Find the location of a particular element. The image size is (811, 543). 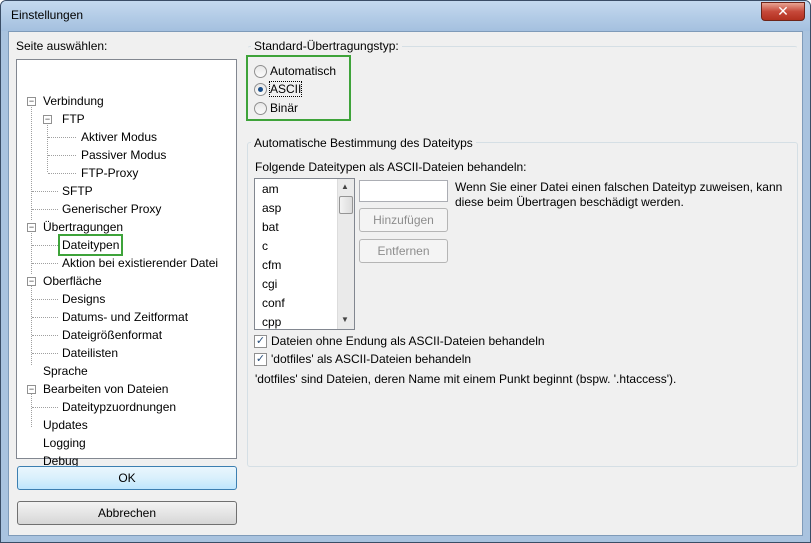

tree-item-label: Logging is located at coordinates (64, 443).